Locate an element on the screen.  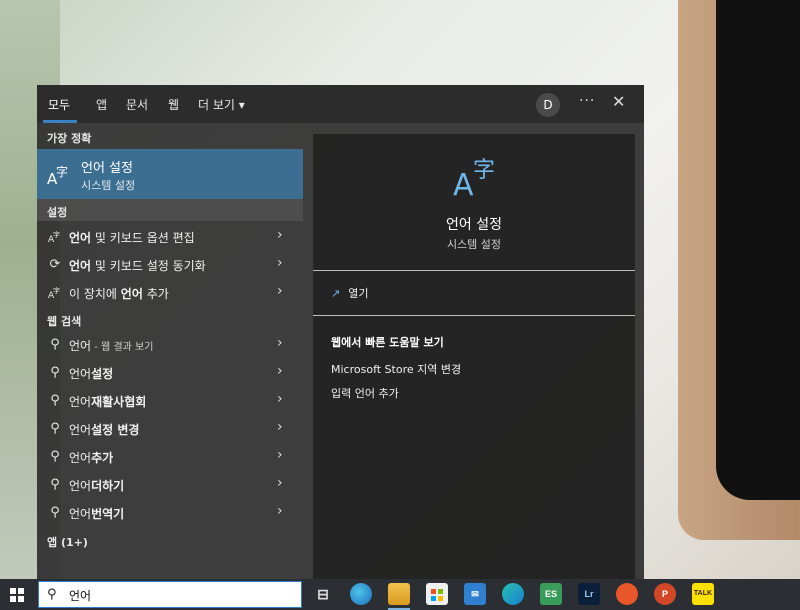
best-match-header: 가장 정확 is located at coordinates (69, 138).